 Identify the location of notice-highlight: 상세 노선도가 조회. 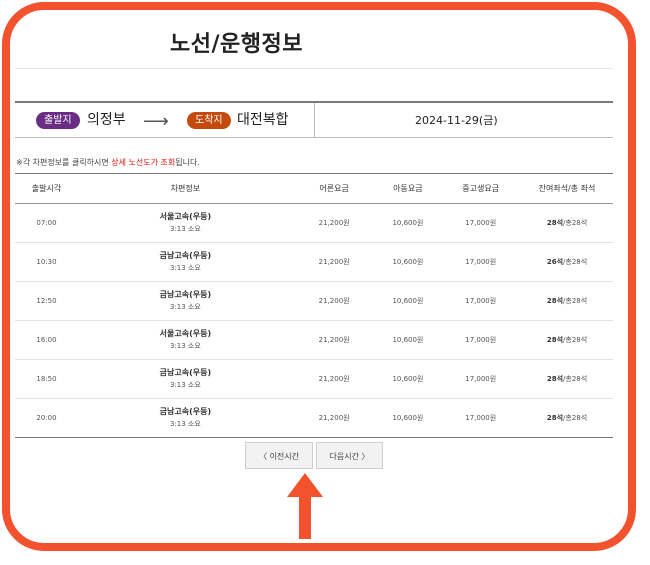
(143, 162).